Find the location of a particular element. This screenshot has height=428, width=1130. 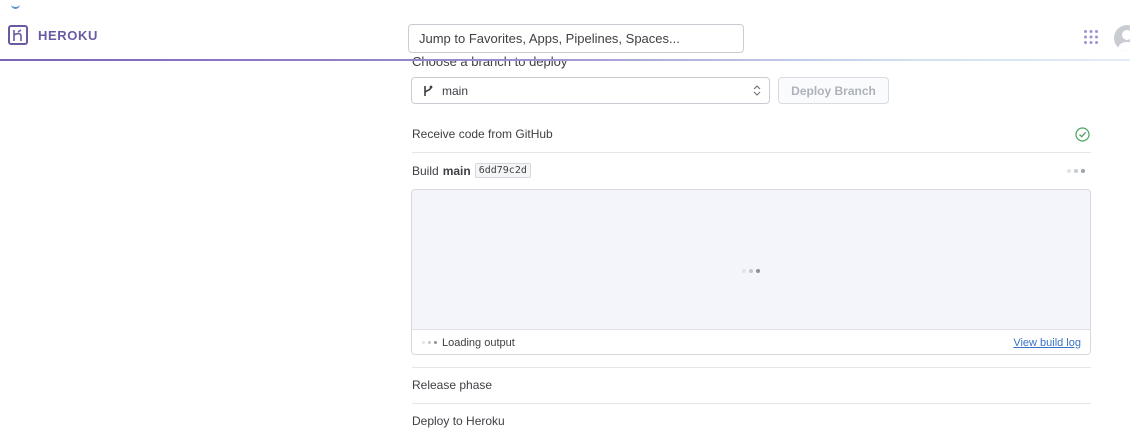

branch-select: main is located at coordinates (590, 90).